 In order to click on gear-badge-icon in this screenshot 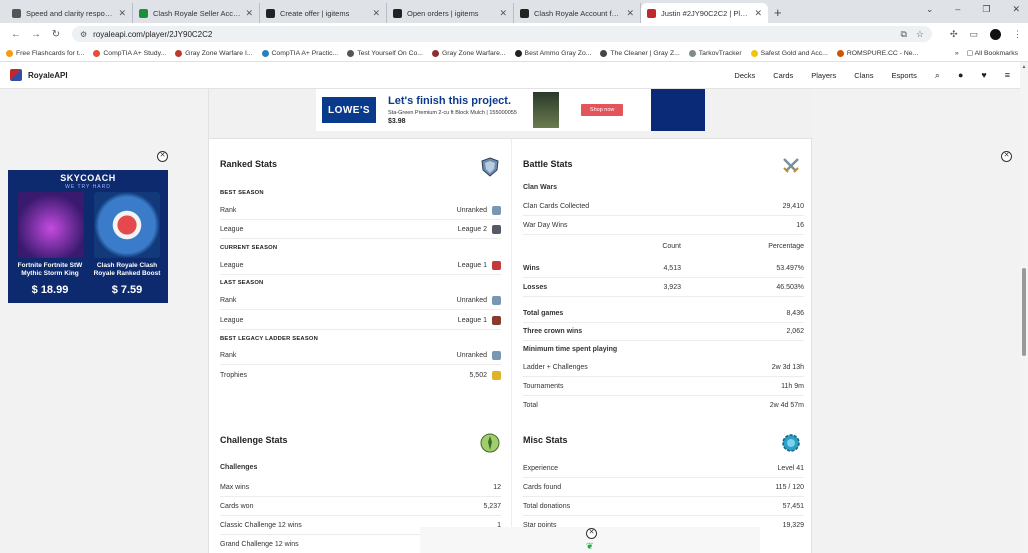, I will do `click(791, 443)`.